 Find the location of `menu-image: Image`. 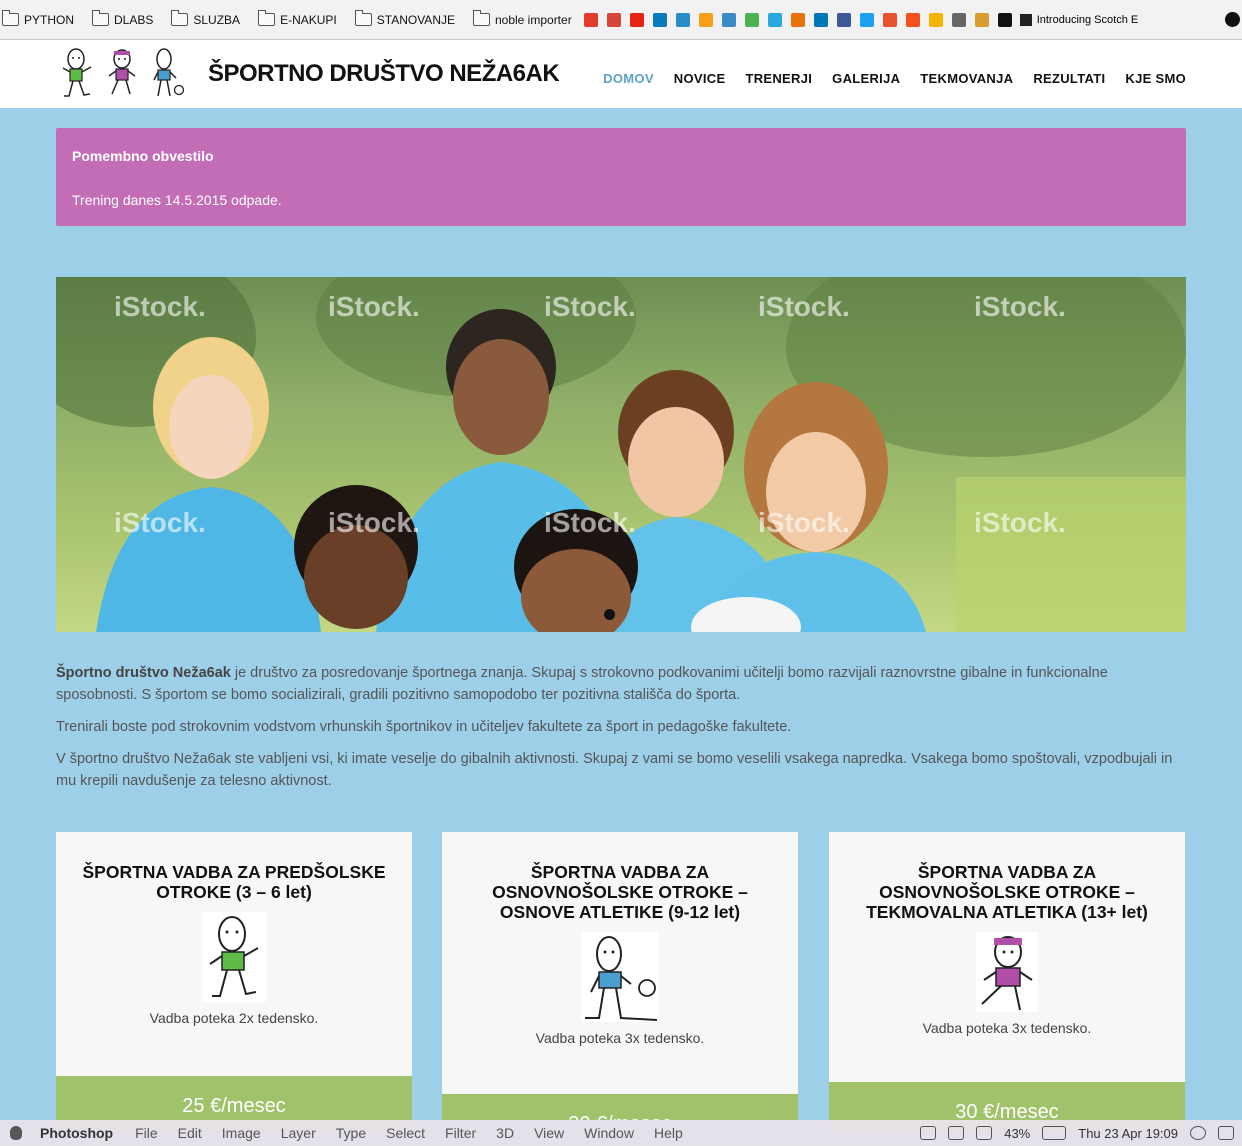

menu-image: Image is located at coordinates (241, 1133).